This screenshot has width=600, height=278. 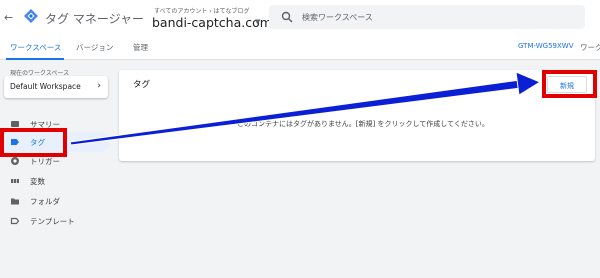 I want to click on chevron-right-icon: ›, so click(x=99, y=86).